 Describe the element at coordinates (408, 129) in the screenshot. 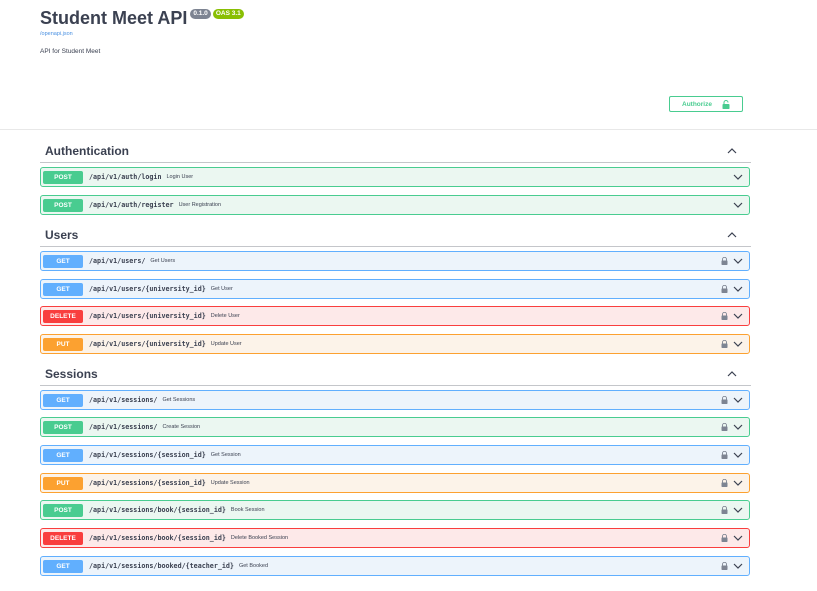

I see `header-divider` at that location.